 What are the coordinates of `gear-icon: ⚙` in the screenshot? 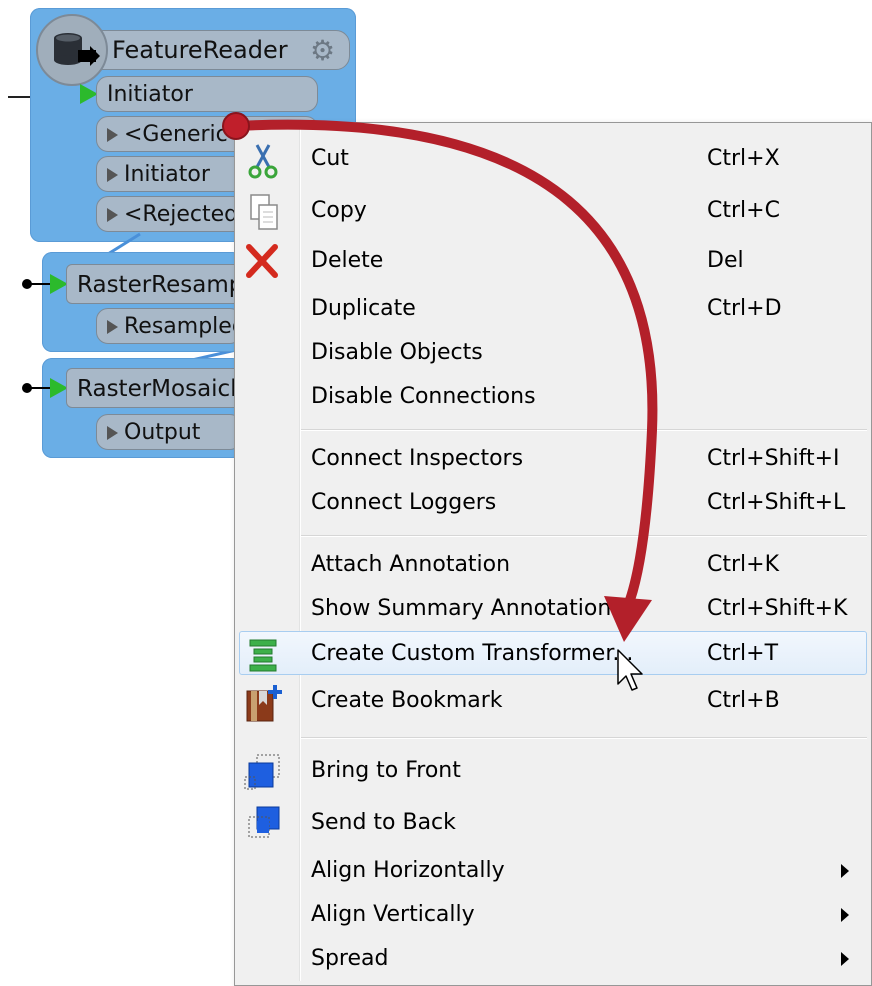 It's located at (325, 51).